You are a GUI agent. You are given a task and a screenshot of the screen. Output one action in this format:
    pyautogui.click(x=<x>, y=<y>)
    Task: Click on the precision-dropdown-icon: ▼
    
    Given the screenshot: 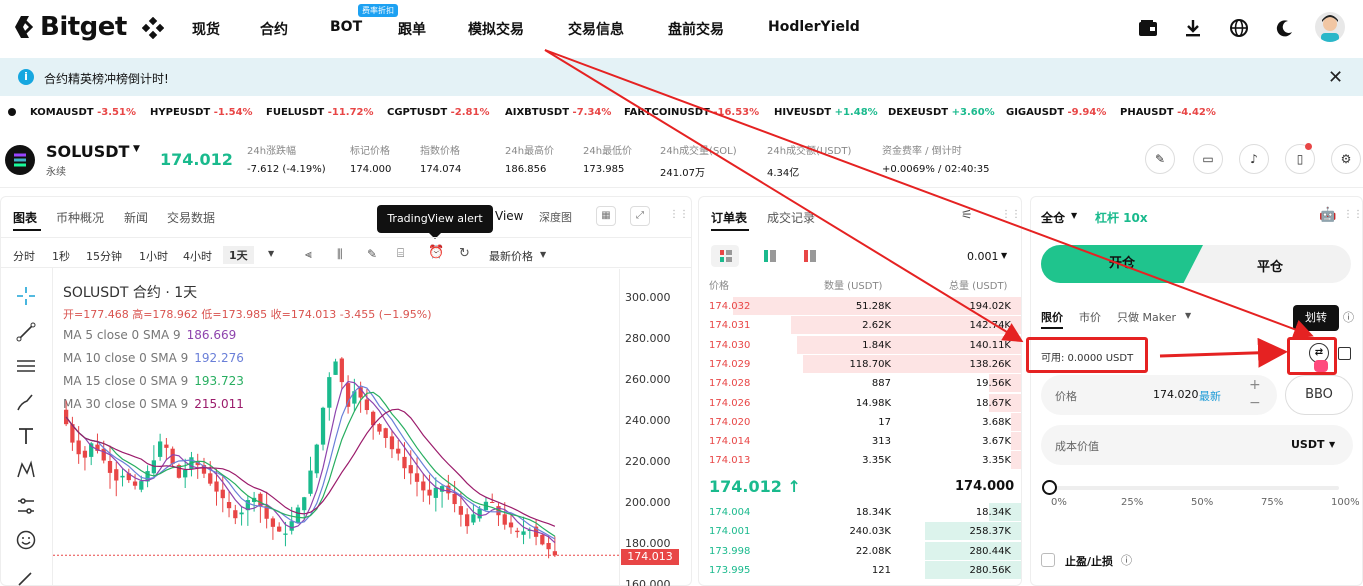 What is the action you would take?
    pyautogui.click(x=1004, y=255)
    